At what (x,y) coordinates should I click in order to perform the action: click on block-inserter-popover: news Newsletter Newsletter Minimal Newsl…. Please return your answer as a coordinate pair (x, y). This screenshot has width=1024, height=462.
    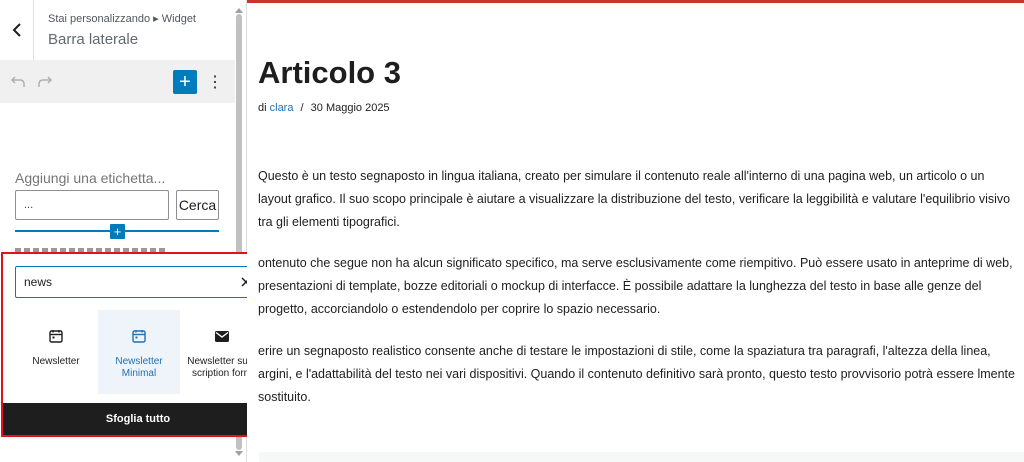
    Looking at the image, I should click on (138, 344).